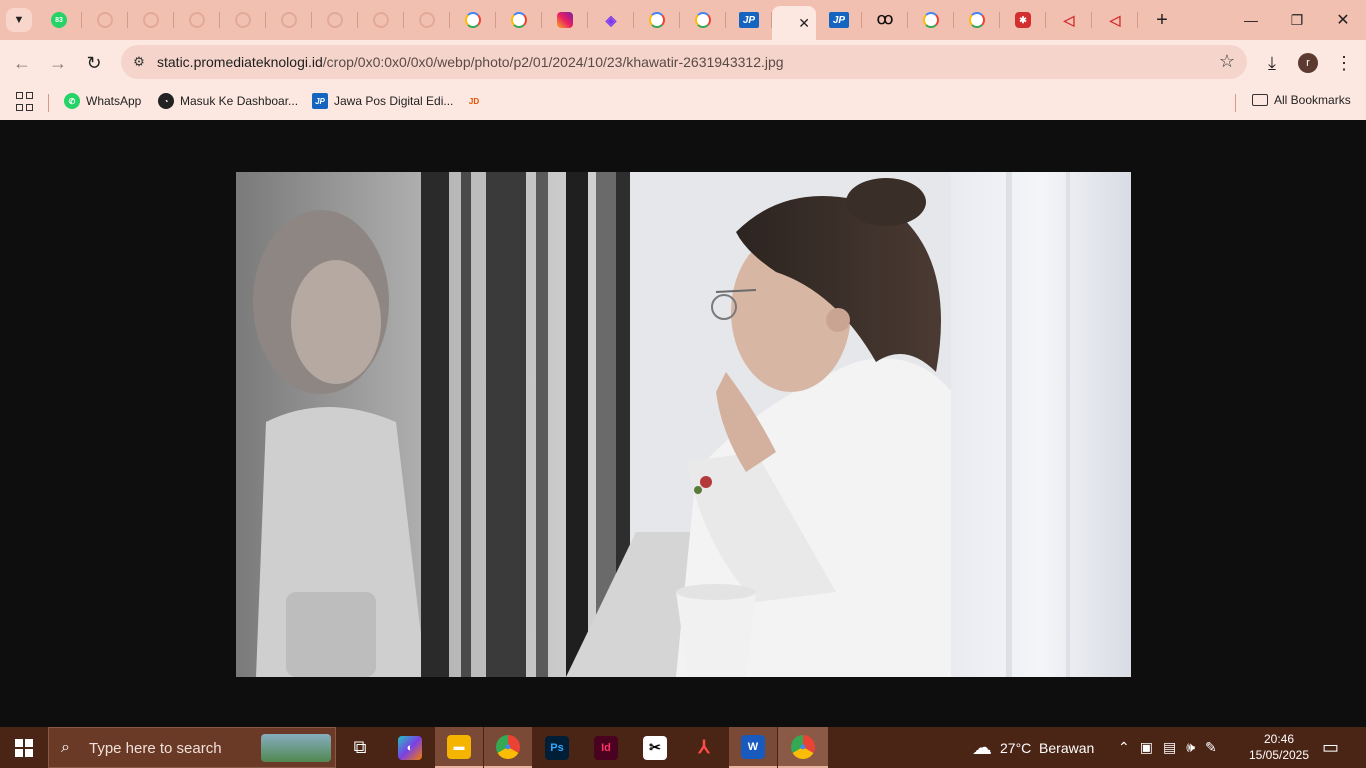 The height and width of the screenshot is (768, 1366). What do you see at coordinates (1124, 747) in the screenshot?
I see `chevron-up-icon: ⌃` at bounding box center [1124, 747].